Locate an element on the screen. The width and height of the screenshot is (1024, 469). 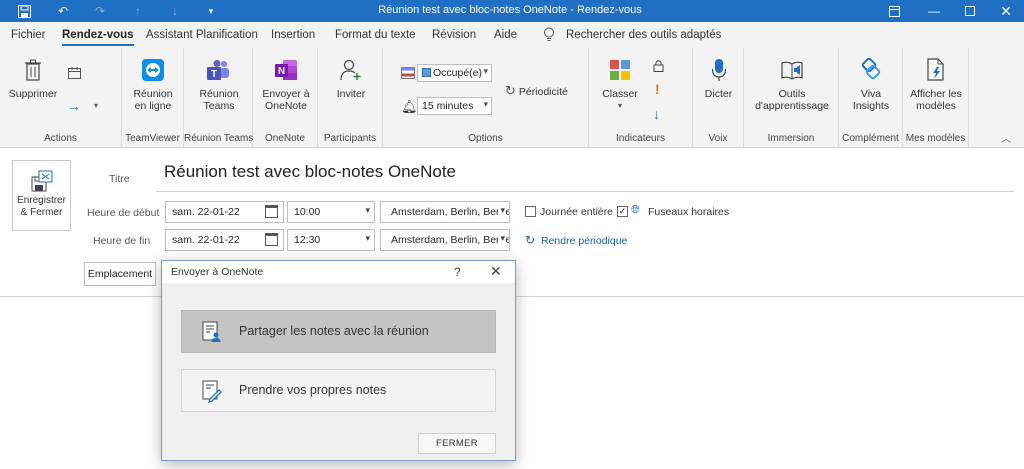
categorize-button: Classer ▾ is located at coordinates (620, 84).